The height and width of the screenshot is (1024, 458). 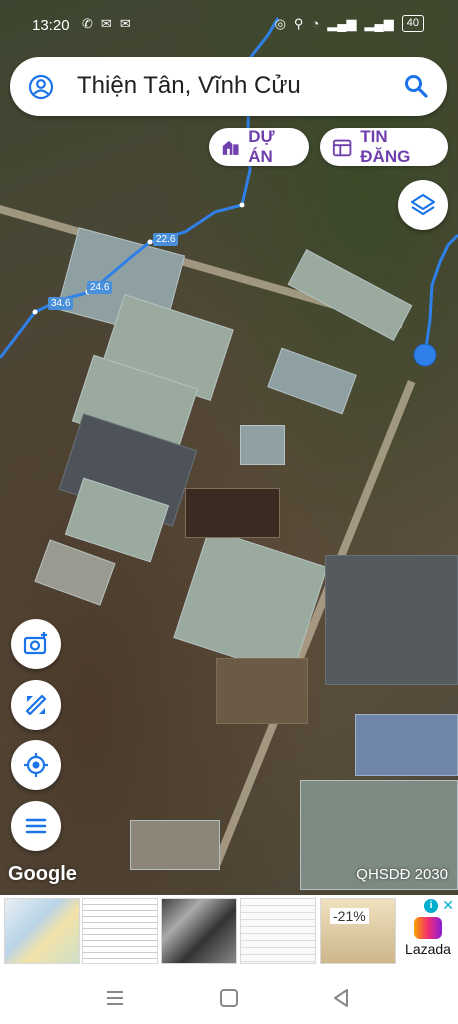 What do you see at coordinates (402, 874) in the screenshot?
I see `overlay-layer-label: QHSDĐ 2030` at bounding box center [402, 874].